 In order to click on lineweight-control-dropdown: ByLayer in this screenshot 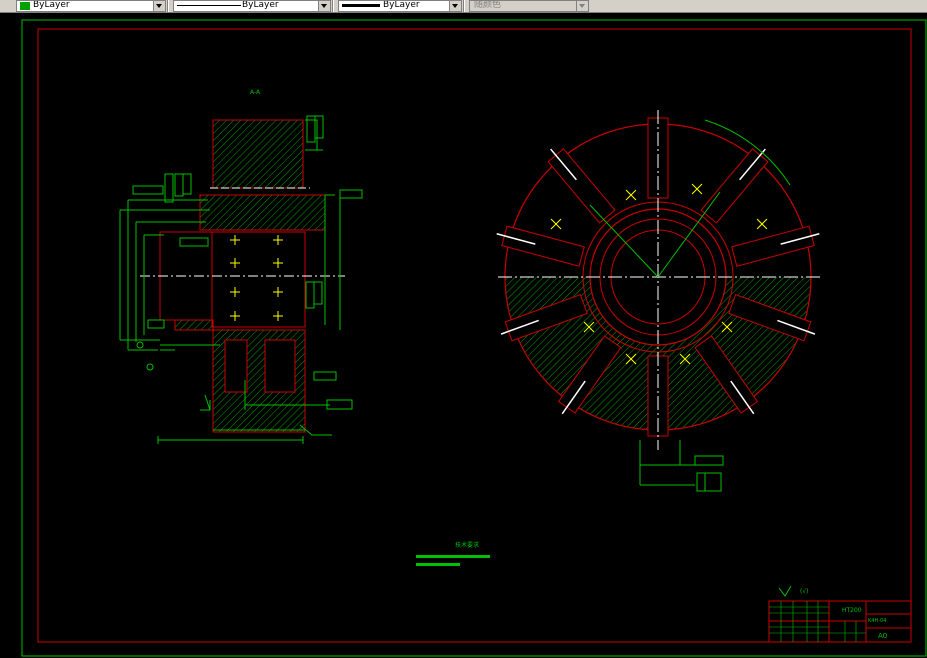, I will do `click(400, 6)`.